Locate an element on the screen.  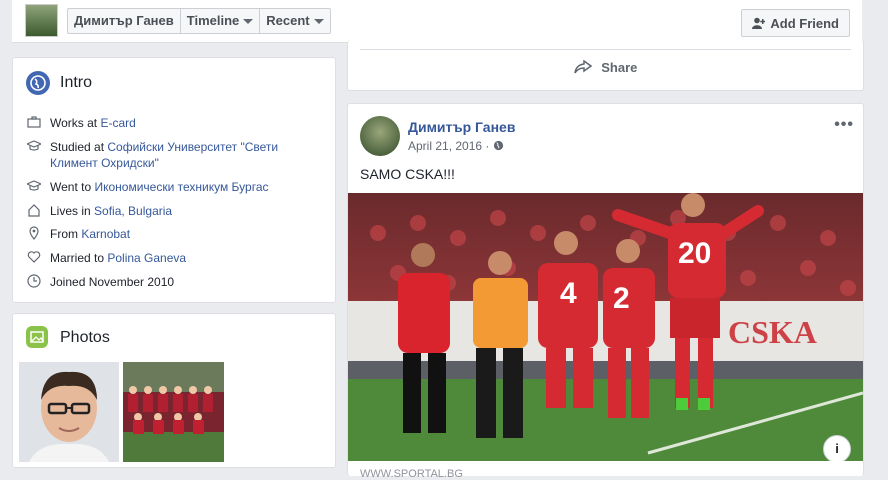
intro-item-lives-in: Lives in Sofia, Bulgaria is located at coordinates (171, 211).